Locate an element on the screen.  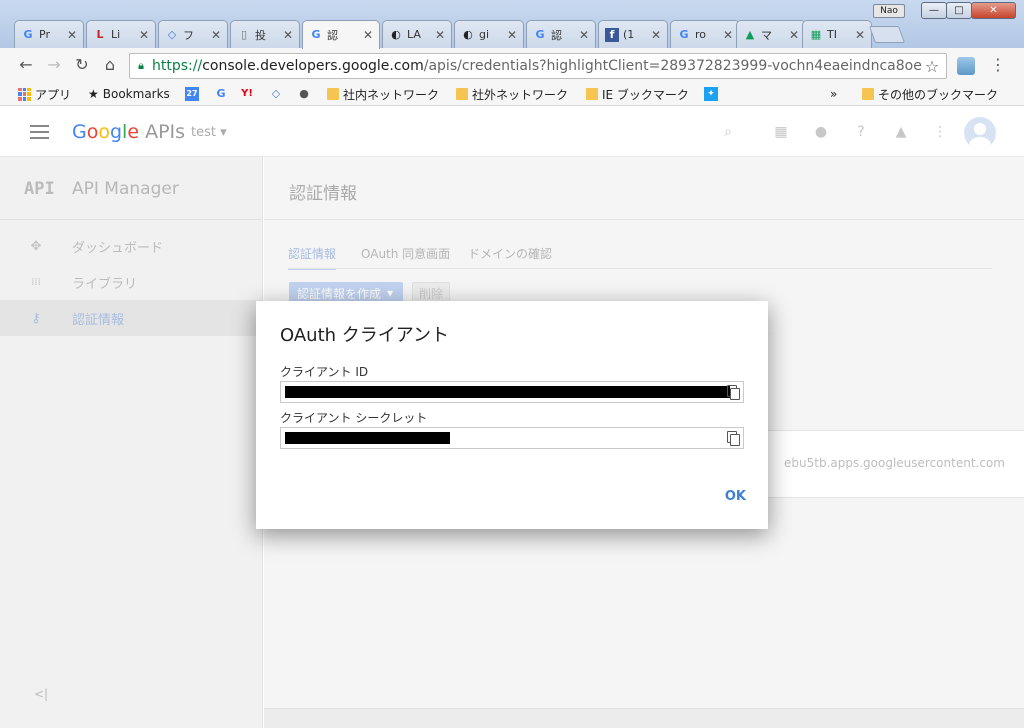
sidebar-item-dashboard: ✥ ダッシュボード is located at coordinates (131, 246).